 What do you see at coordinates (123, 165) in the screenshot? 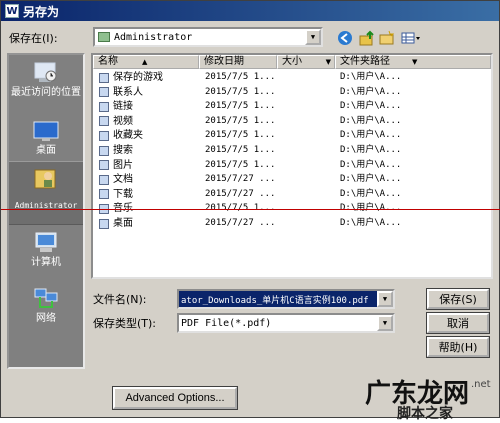
I see `file-name: 图片` at bounding box center [123, 165].